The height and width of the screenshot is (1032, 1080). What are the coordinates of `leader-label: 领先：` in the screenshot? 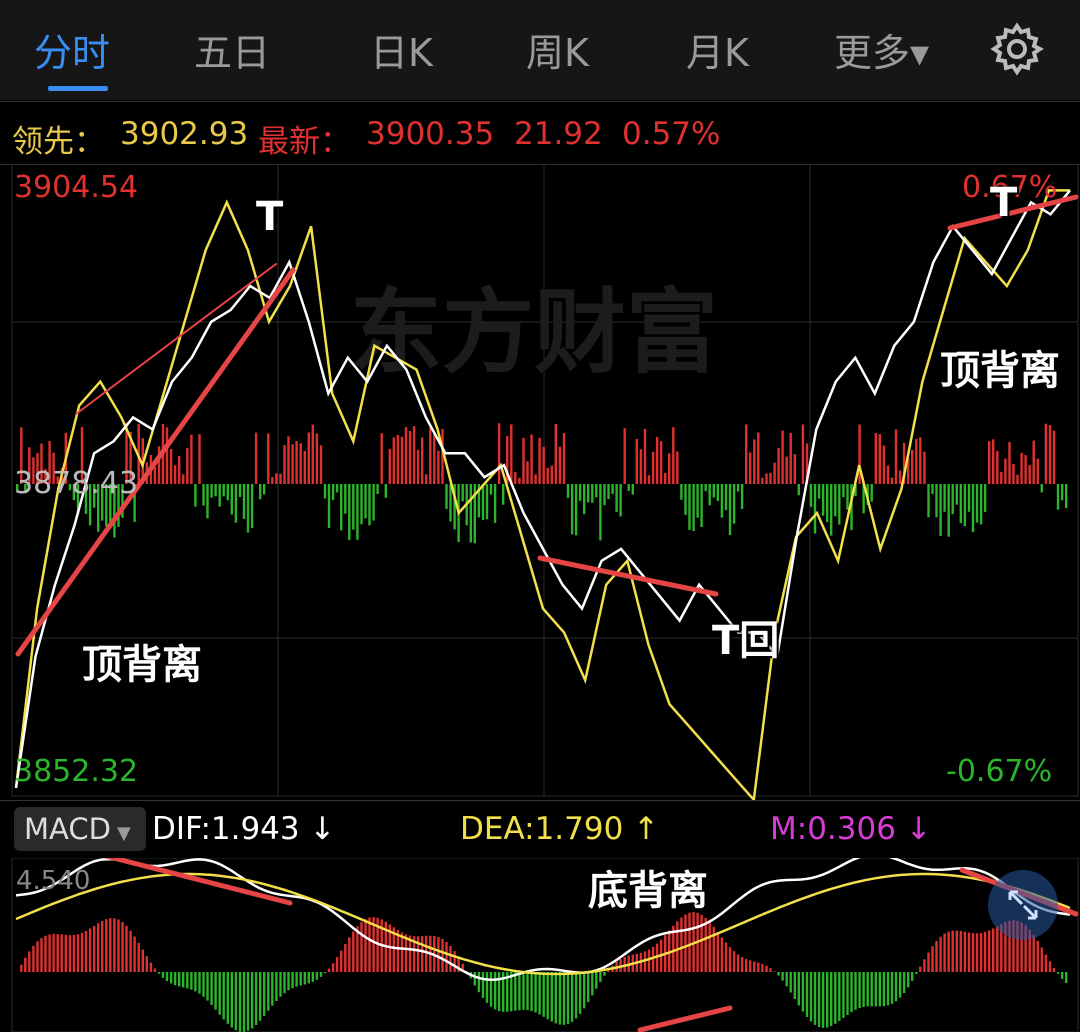 It's located at (58, 142).